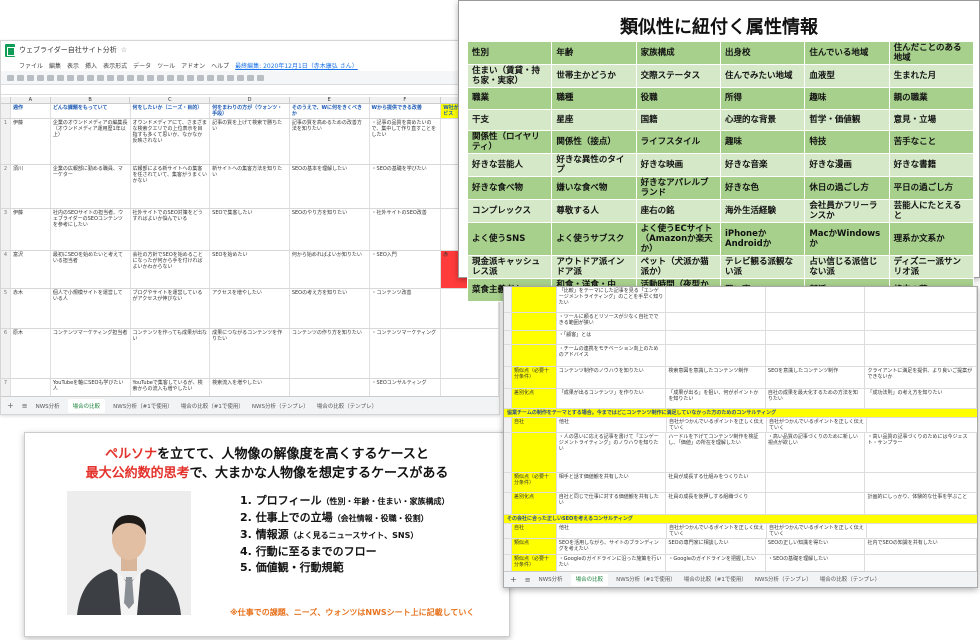 This screenshot has width=980, height=640. Describe the element at coordinates (31, 100) in the screenshot. I see `column-header: A` at that location.